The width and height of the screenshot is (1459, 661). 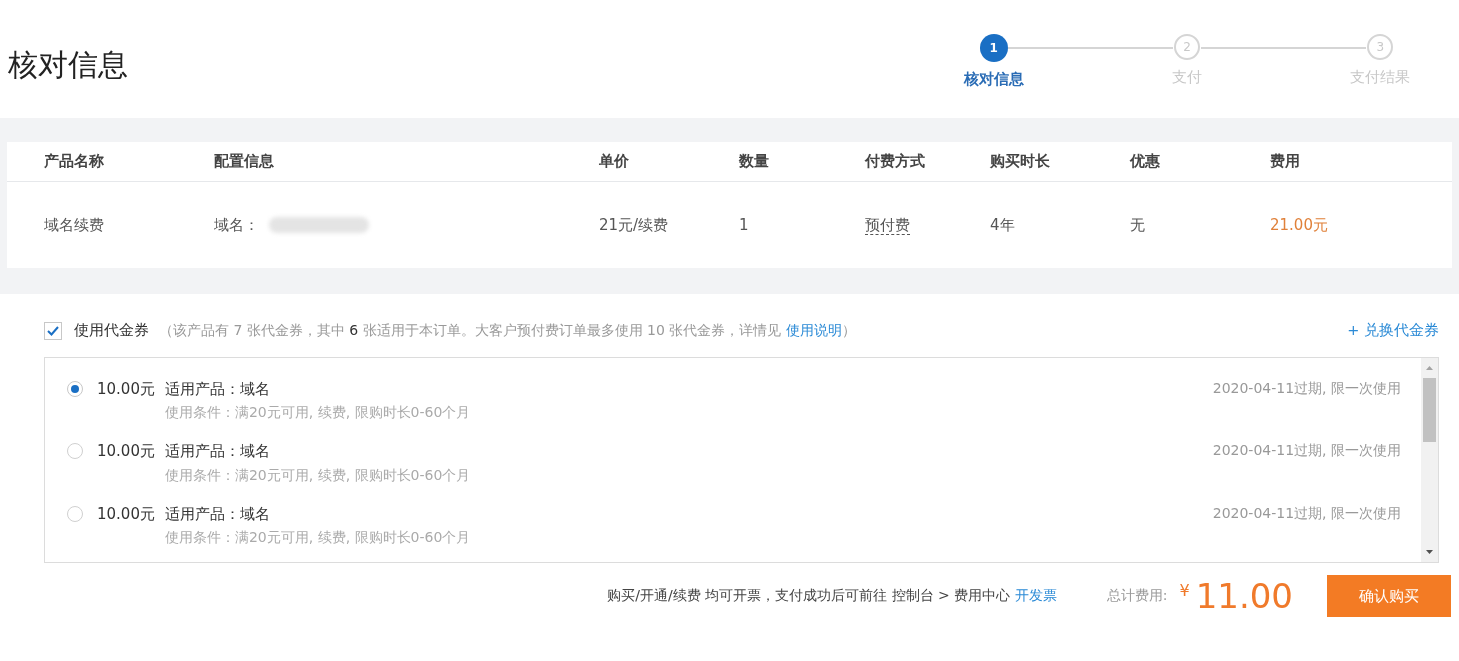 What do you see at coordinates (1145, 161) in the screenshot?
I see `column-header: 优惠` at bounding box center [1145, 161].